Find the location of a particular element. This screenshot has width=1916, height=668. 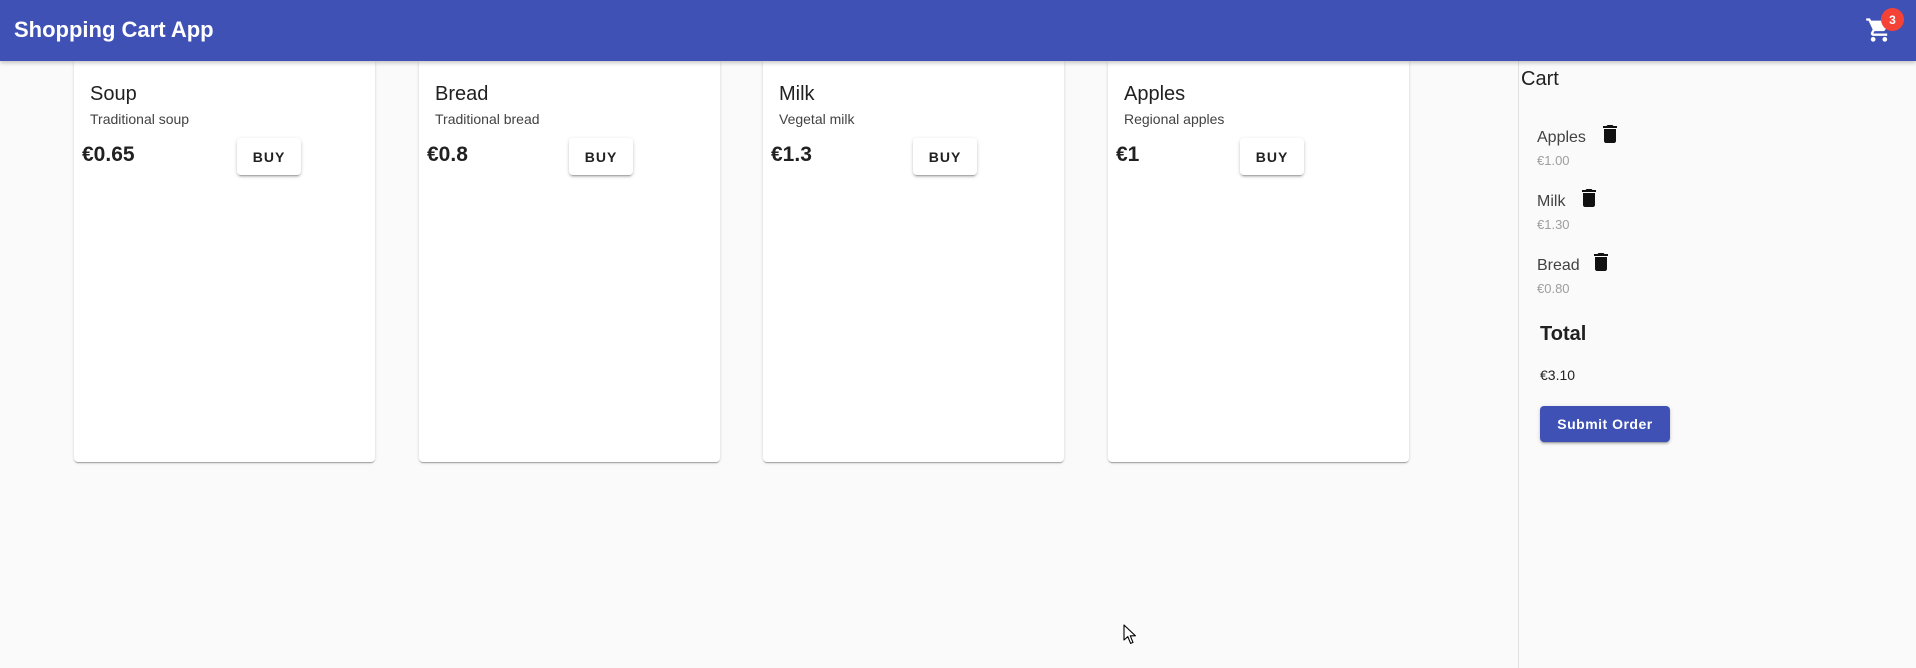

product-card: Apples Regional apples €1 BUY is located at coordinates (1258, 261).